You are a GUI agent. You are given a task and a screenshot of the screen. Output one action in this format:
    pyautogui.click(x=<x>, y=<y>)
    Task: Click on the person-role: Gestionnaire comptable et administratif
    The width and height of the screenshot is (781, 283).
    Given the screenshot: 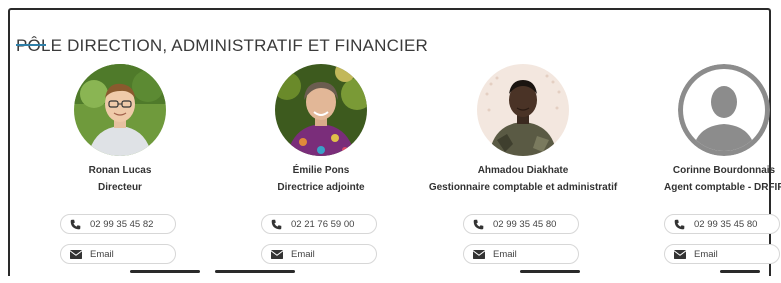 What is the action you would take?
    pyautogui.click(x=523, y=187)
    